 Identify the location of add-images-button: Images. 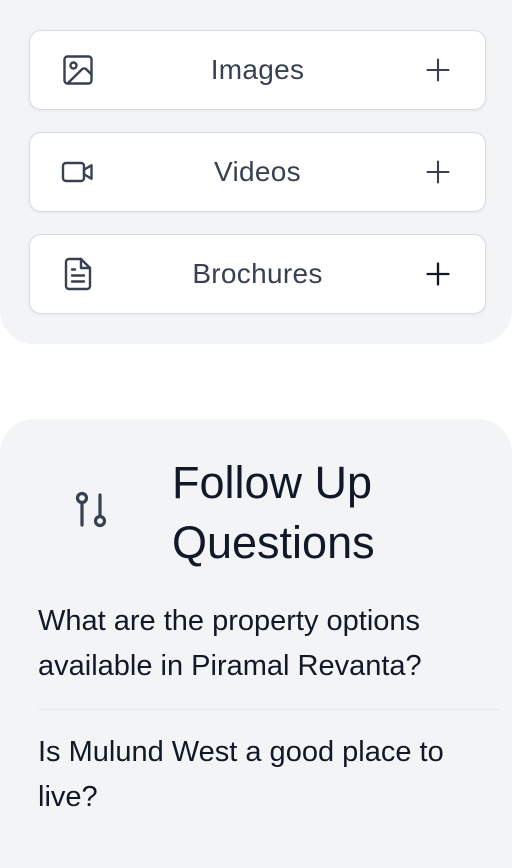
(257, 70).